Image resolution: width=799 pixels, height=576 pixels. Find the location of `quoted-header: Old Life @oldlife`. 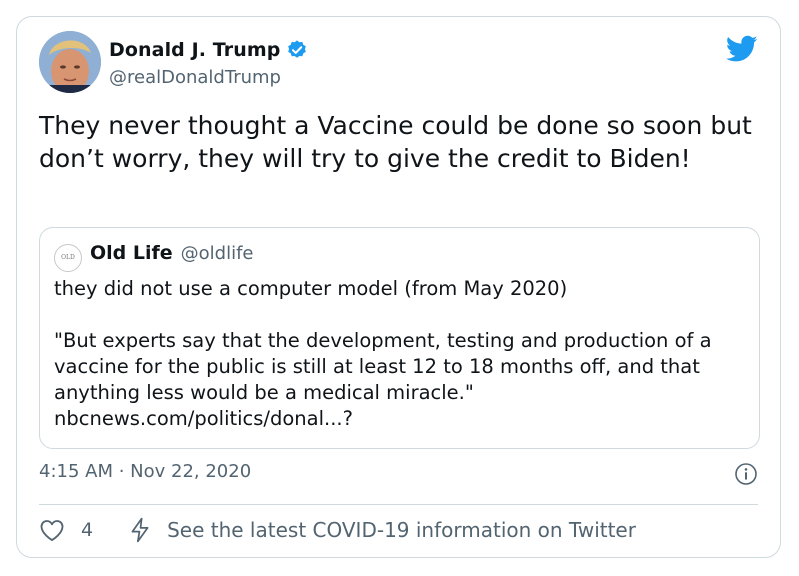

quoted-header: Old Life @oldlife is located at coordinates (172, 253).